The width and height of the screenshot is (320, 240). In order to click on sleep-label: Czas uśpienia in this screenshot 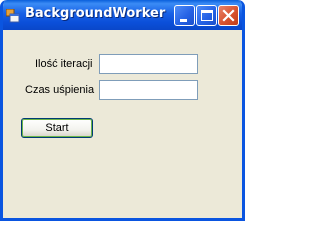, I will do `click(60, 90)`.